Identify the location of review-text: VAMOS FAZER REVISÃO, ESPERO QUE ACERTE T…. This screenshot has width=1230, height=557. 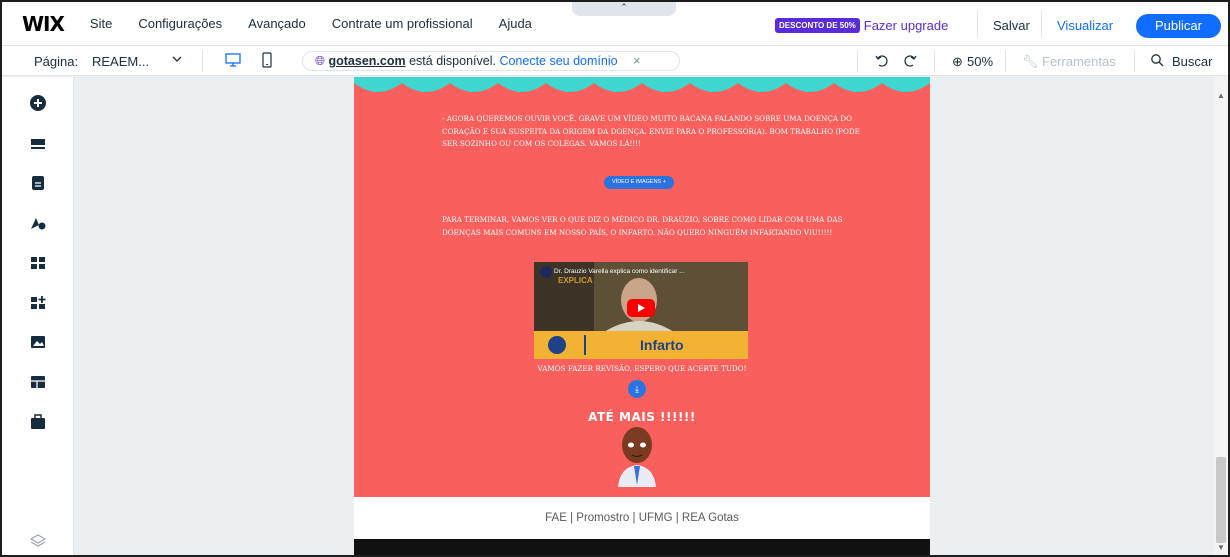
(642, 368).